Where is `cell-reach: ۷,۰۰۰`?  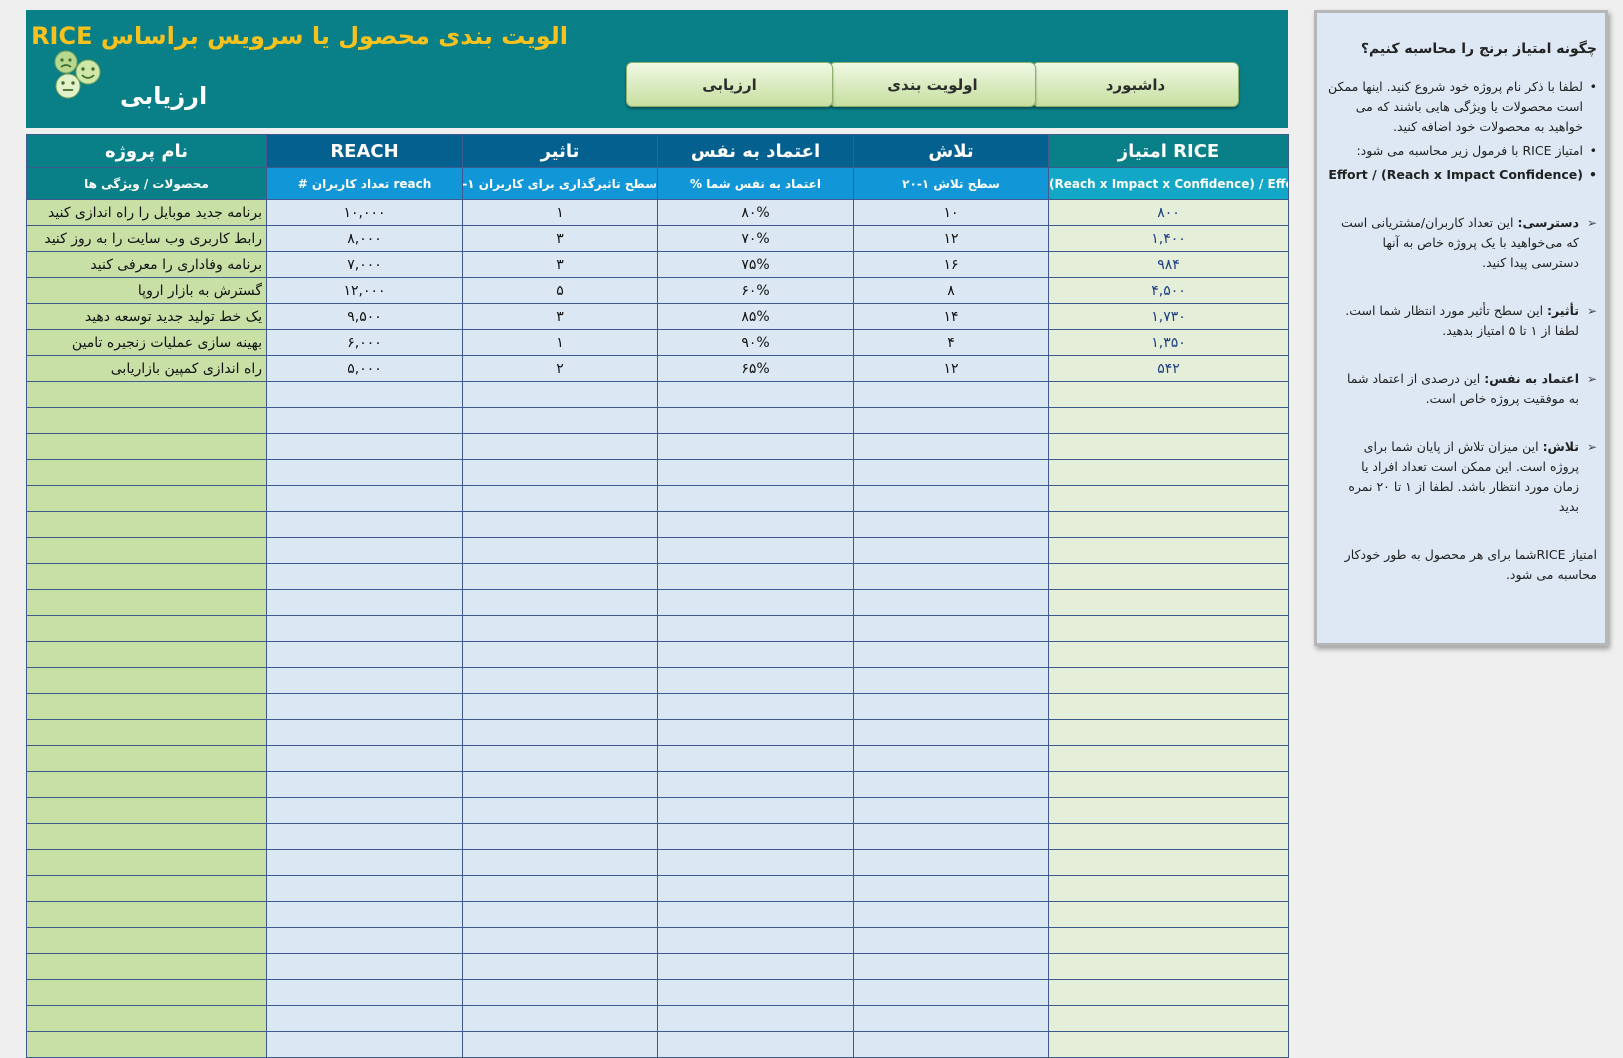 cell-reach: ۷,۰۰۰ is located at coordinates (364, 264).